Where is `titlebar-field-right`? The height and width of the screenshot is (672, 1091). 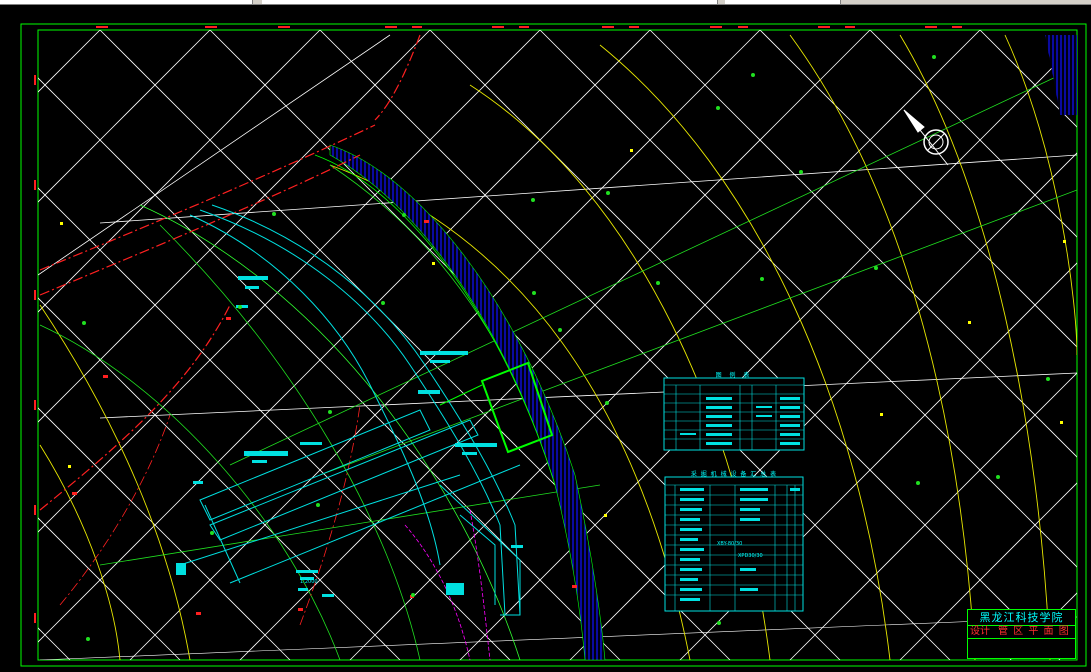 titlebar-field-right is located at coordinates (783, 2).